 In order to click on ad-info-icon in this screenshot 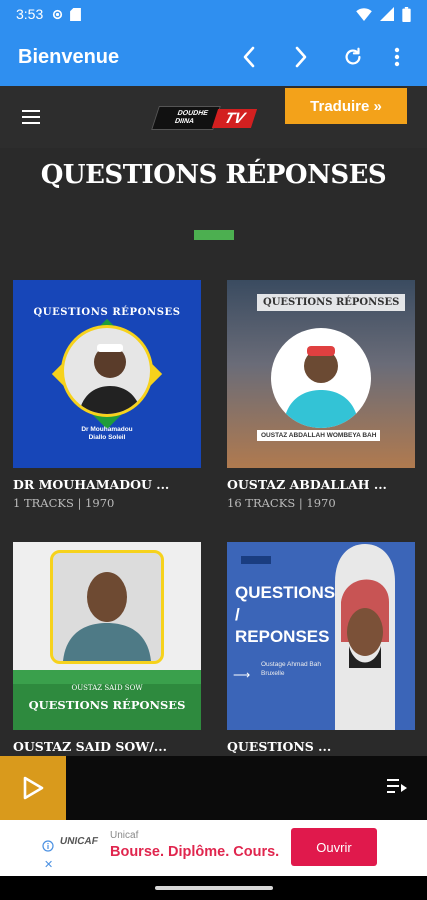, I will do `click(48, 846)`.